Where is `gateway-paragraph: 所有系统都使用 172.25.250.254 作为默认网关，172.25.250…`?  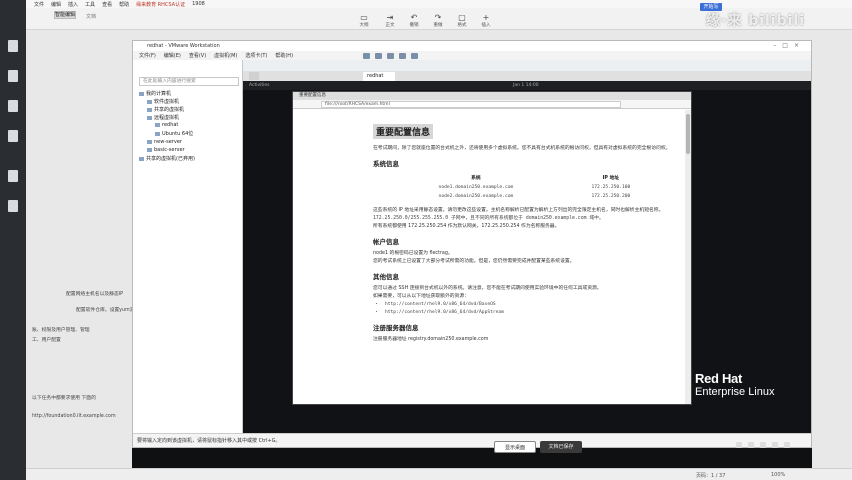 gateway-paragraph: 所有系统都使用 172.25.250.254 作为默认网关，172.25.250… is located at coordinates (466, 226).